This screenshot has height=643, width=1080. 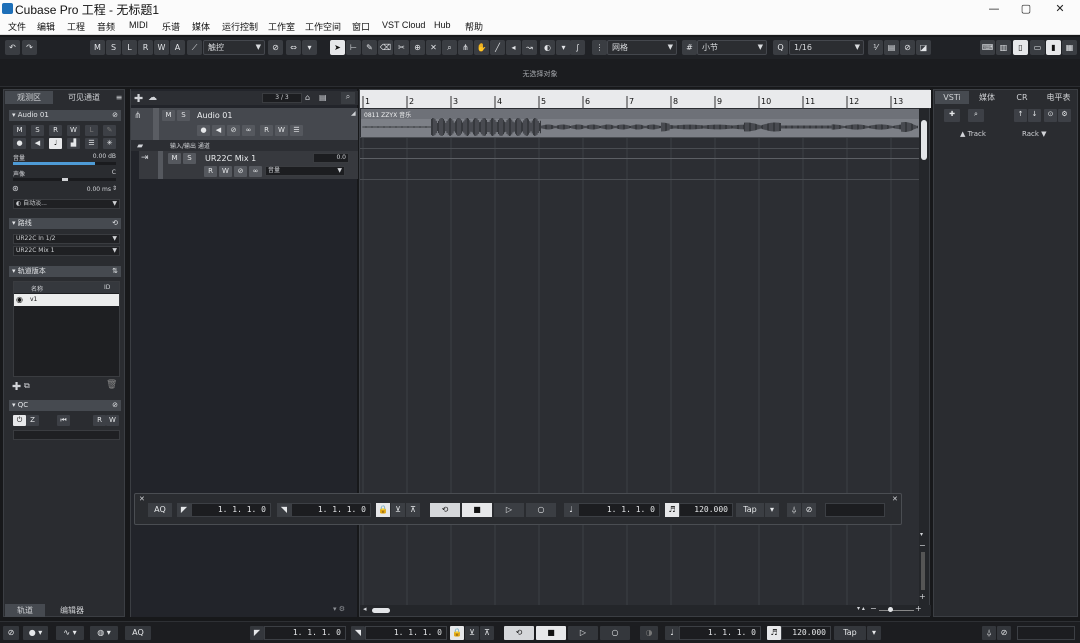 I want to click on qc-write-button: W, so click(x=112, y=420).